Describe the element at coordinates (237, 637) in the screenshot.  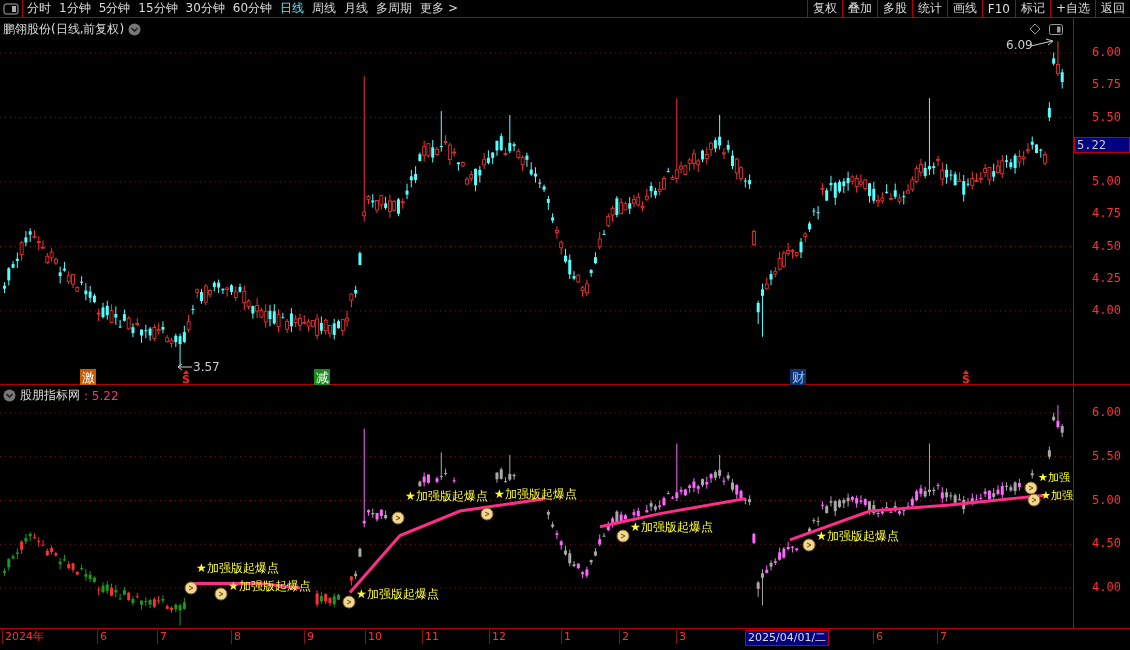
I see `date-label: 8` at that location.